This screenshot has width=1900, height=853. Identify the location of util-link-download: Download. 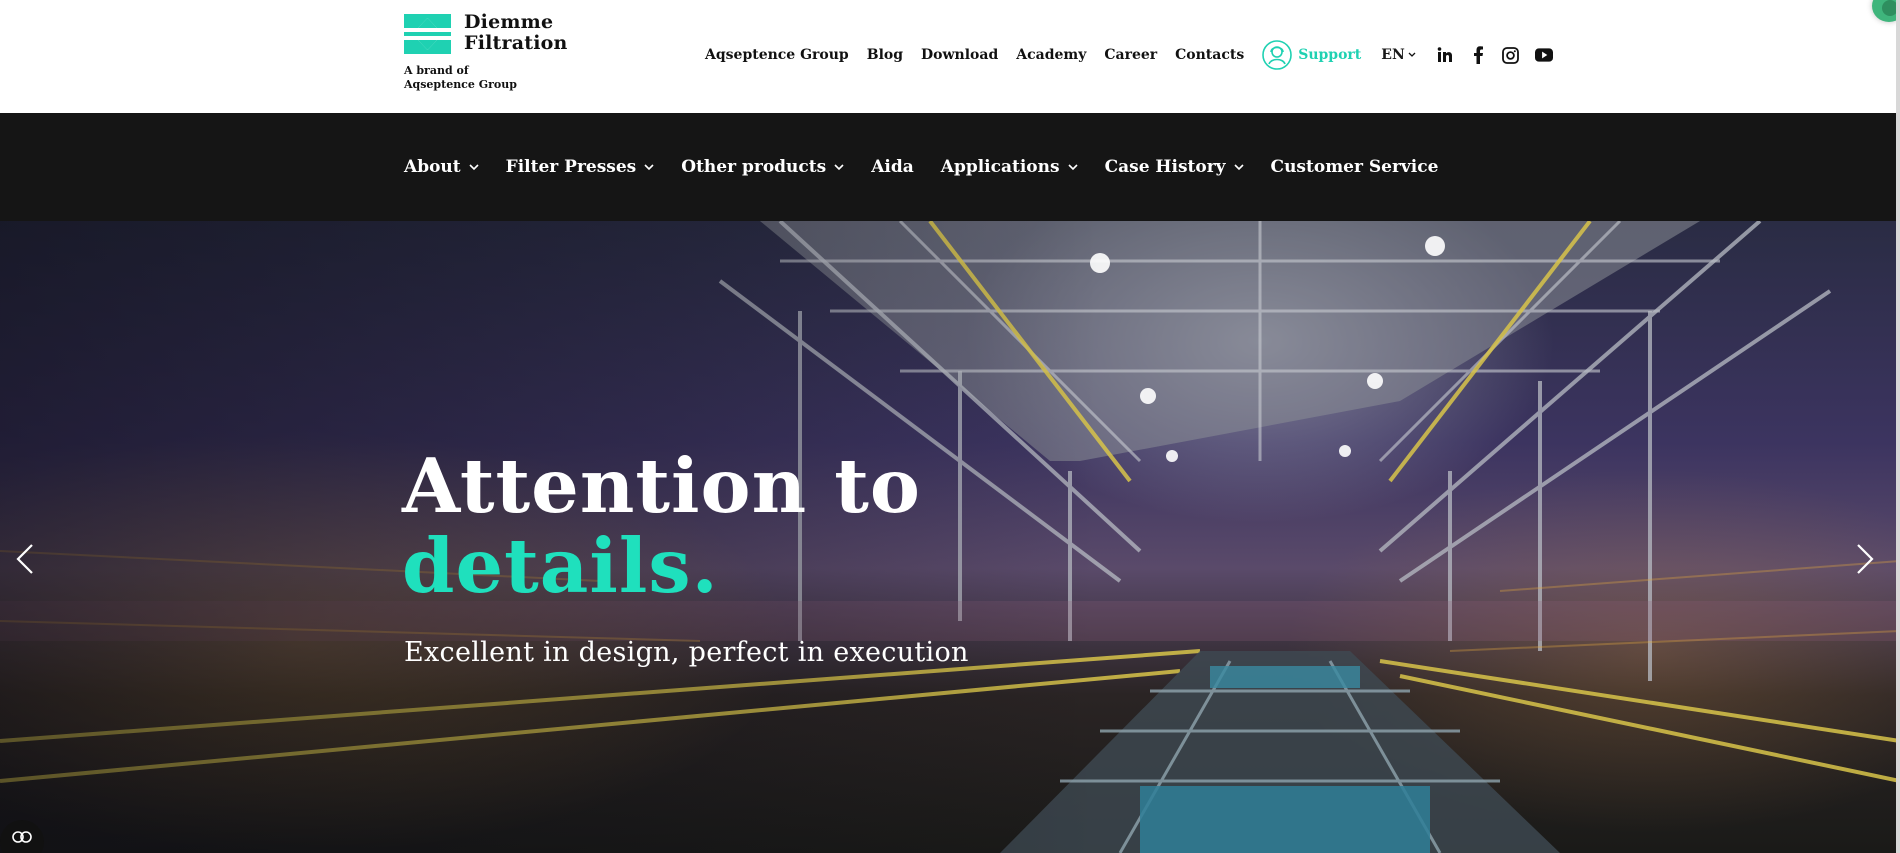
(959, 55).